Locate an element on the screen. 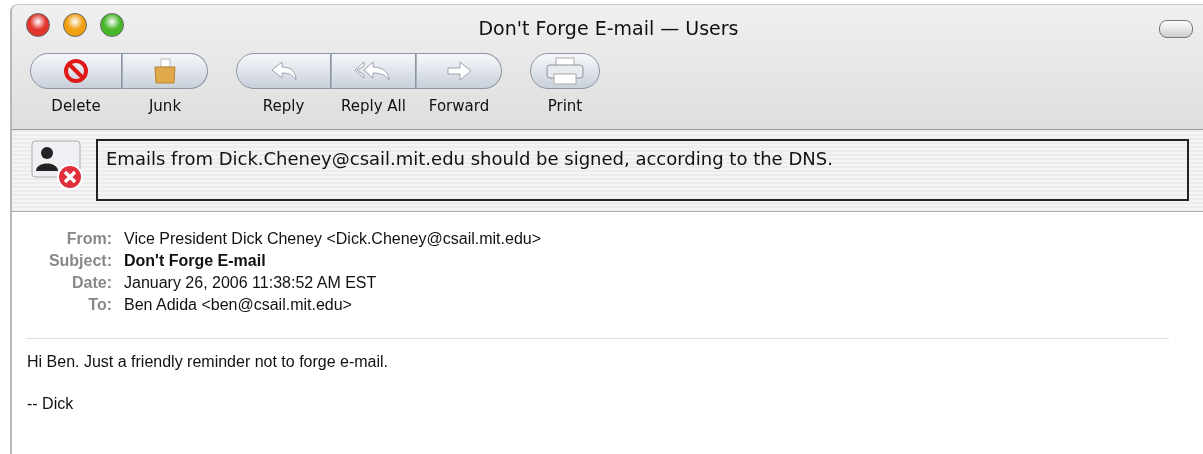 This screenshot has width=1203, height=454. window-title: Don't Forge E-mail — Users is located at coordinates (608, 28).